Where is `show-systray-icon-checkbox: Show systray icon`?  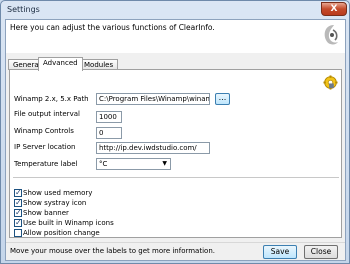
show-systray-icon-checkbox: Show systray icon is located at coordinates (50, 202).